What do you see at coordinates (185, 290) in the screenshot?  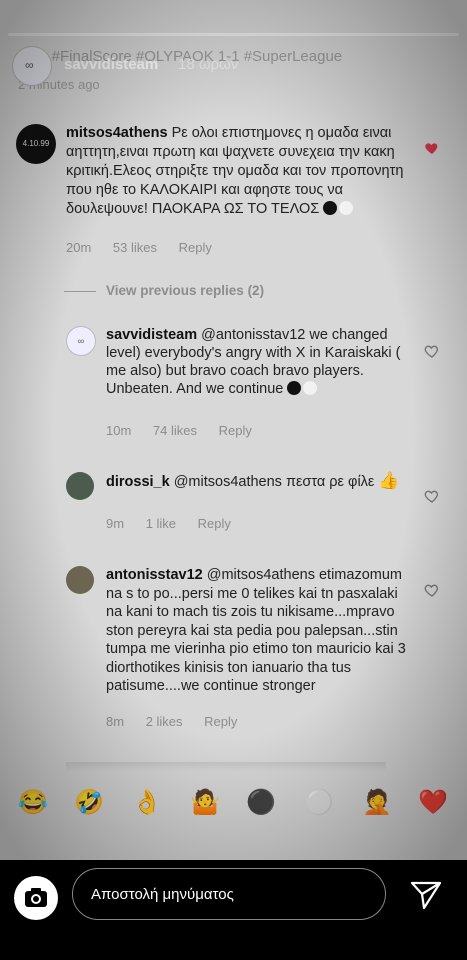 I see `view-previous-label: View previous replies (2)` at bounding box center [185, 290].